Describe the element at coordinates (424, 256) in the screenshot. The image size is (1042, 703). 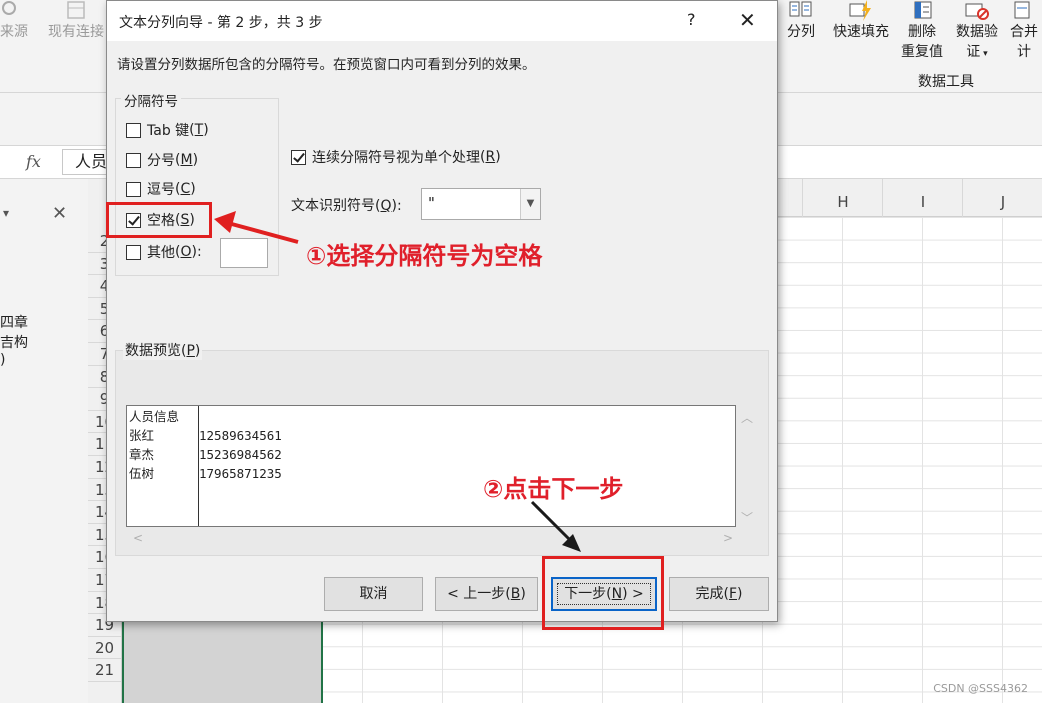
I see `annotation-step1: ①选择分隔符号为空格` at that location.